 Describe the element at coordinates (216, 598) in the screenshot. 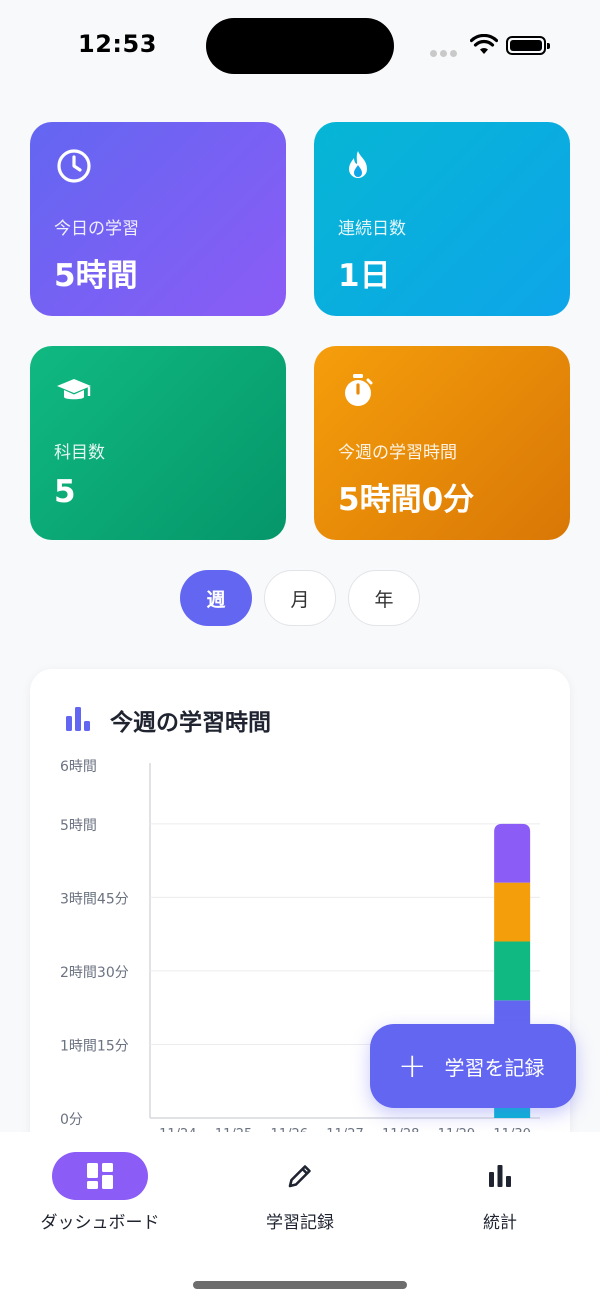

I see `tab-week: 週` at that location.